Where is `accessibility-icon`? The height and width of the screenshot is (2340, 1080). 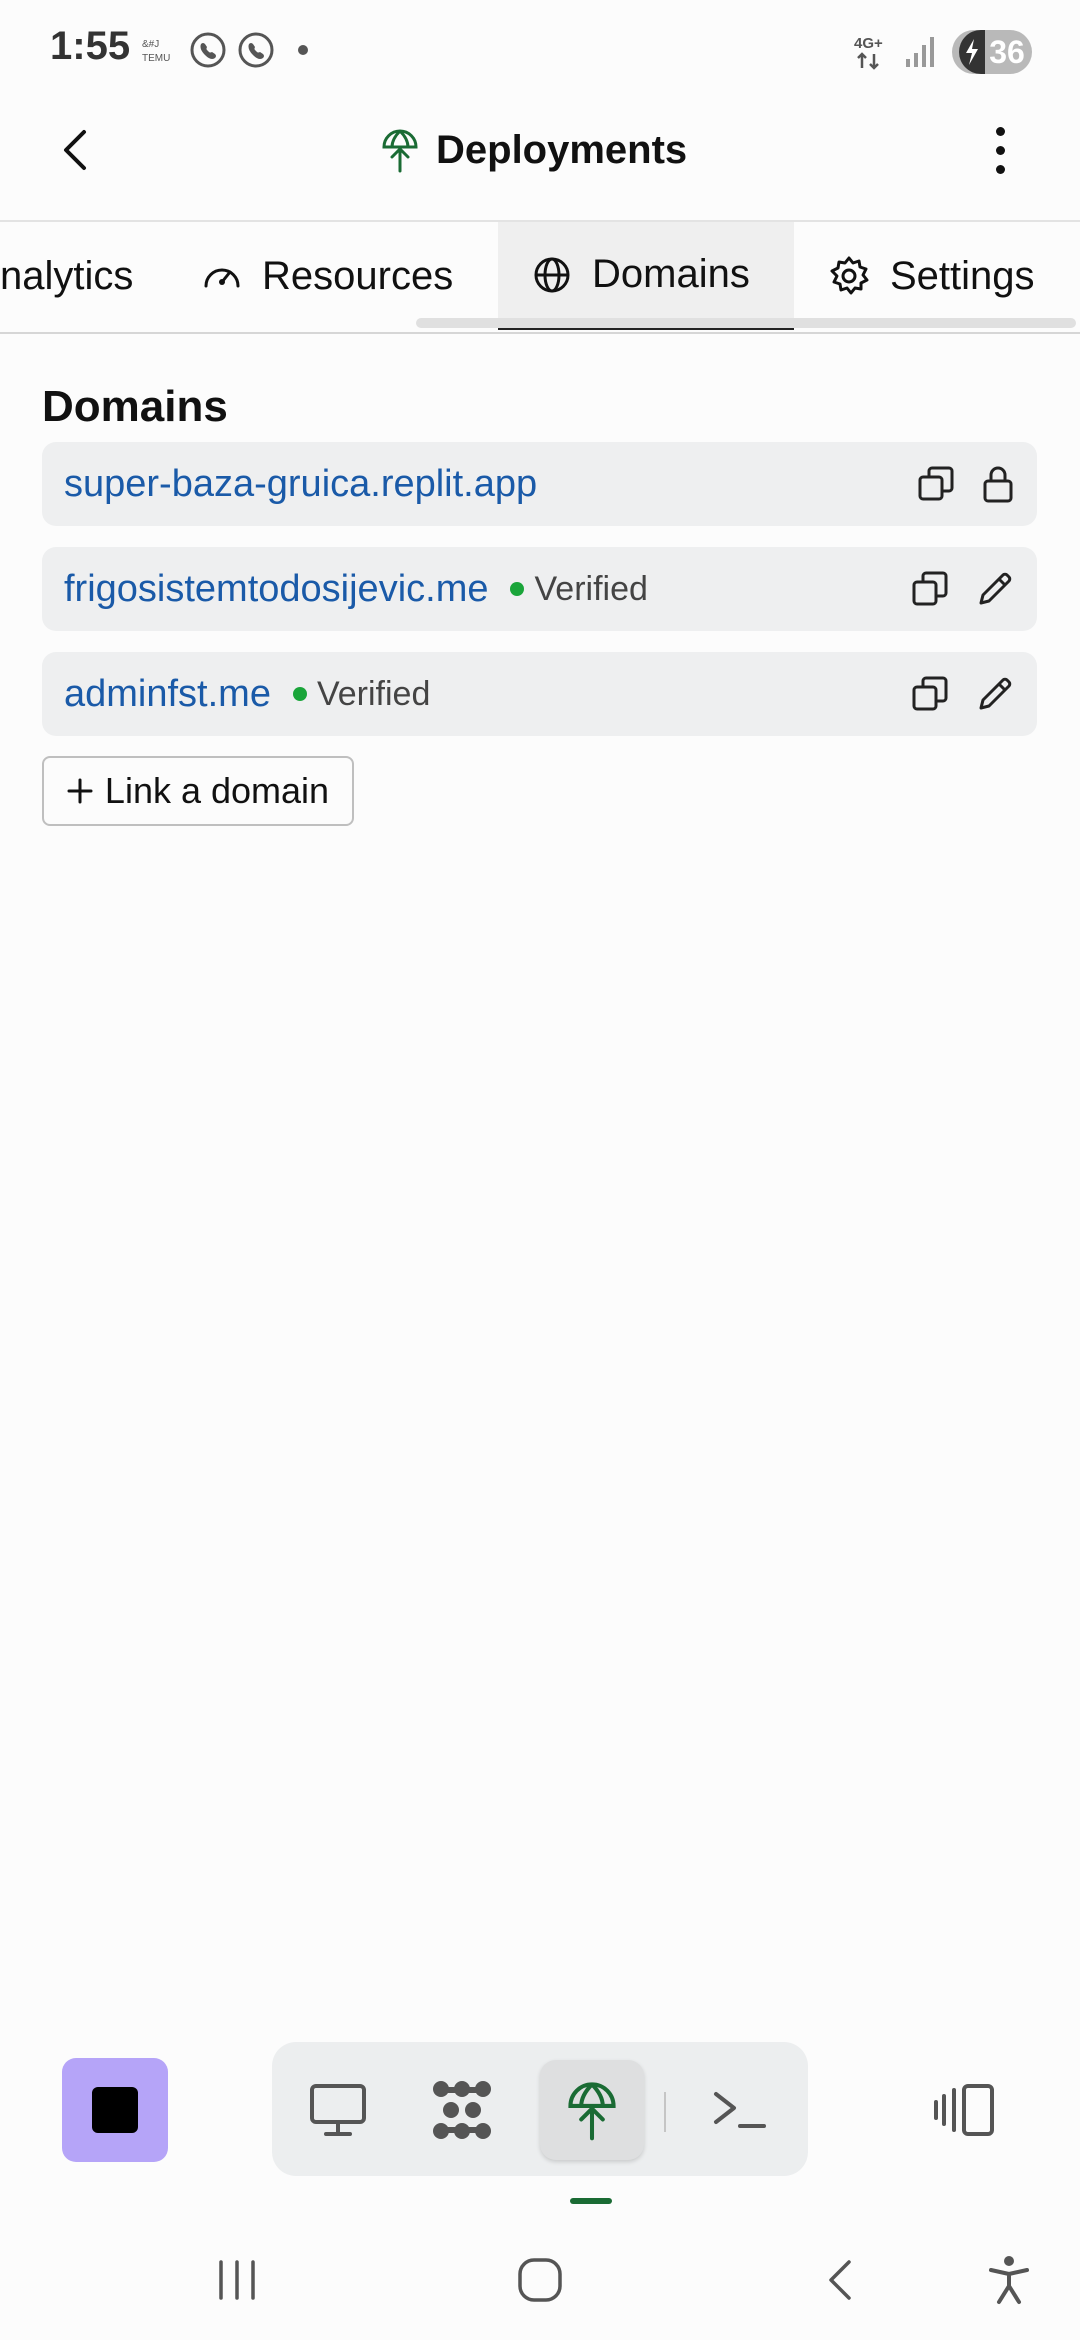 accessibility-icon is located at coordinates (1009, 2280).